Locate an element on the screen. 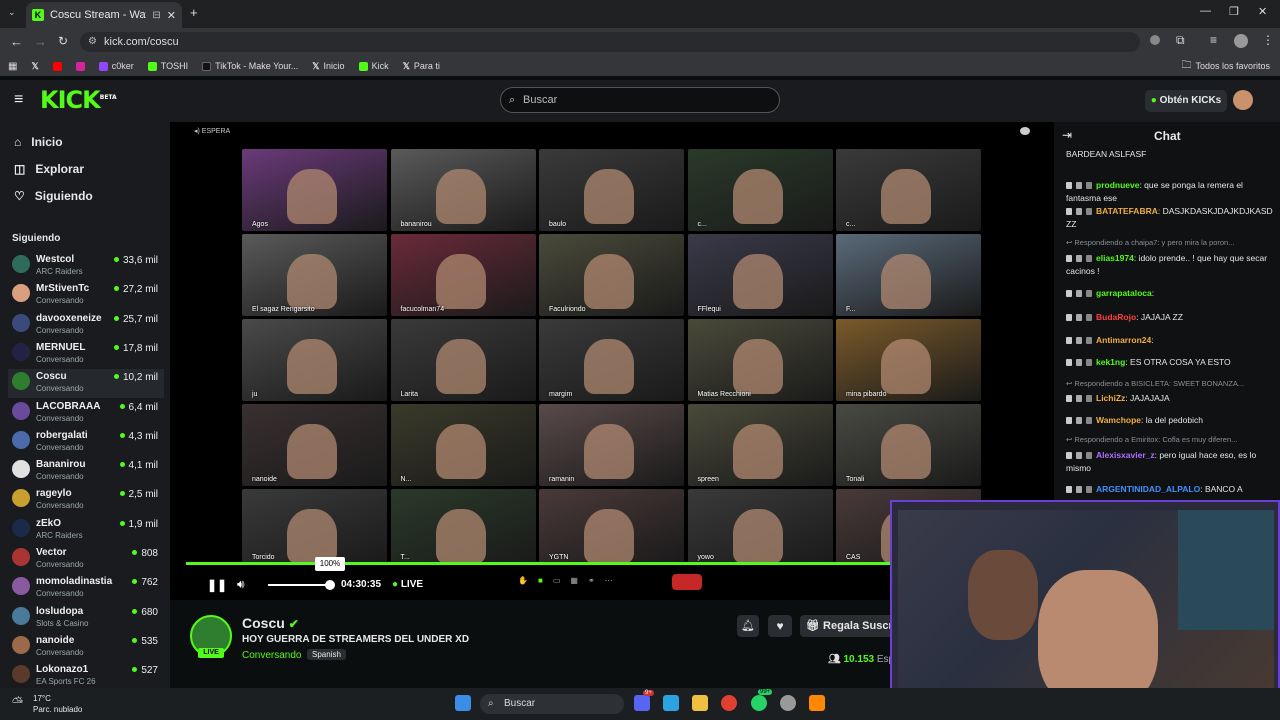  link-icon: ⚭ is located at coordinates (591, 583).